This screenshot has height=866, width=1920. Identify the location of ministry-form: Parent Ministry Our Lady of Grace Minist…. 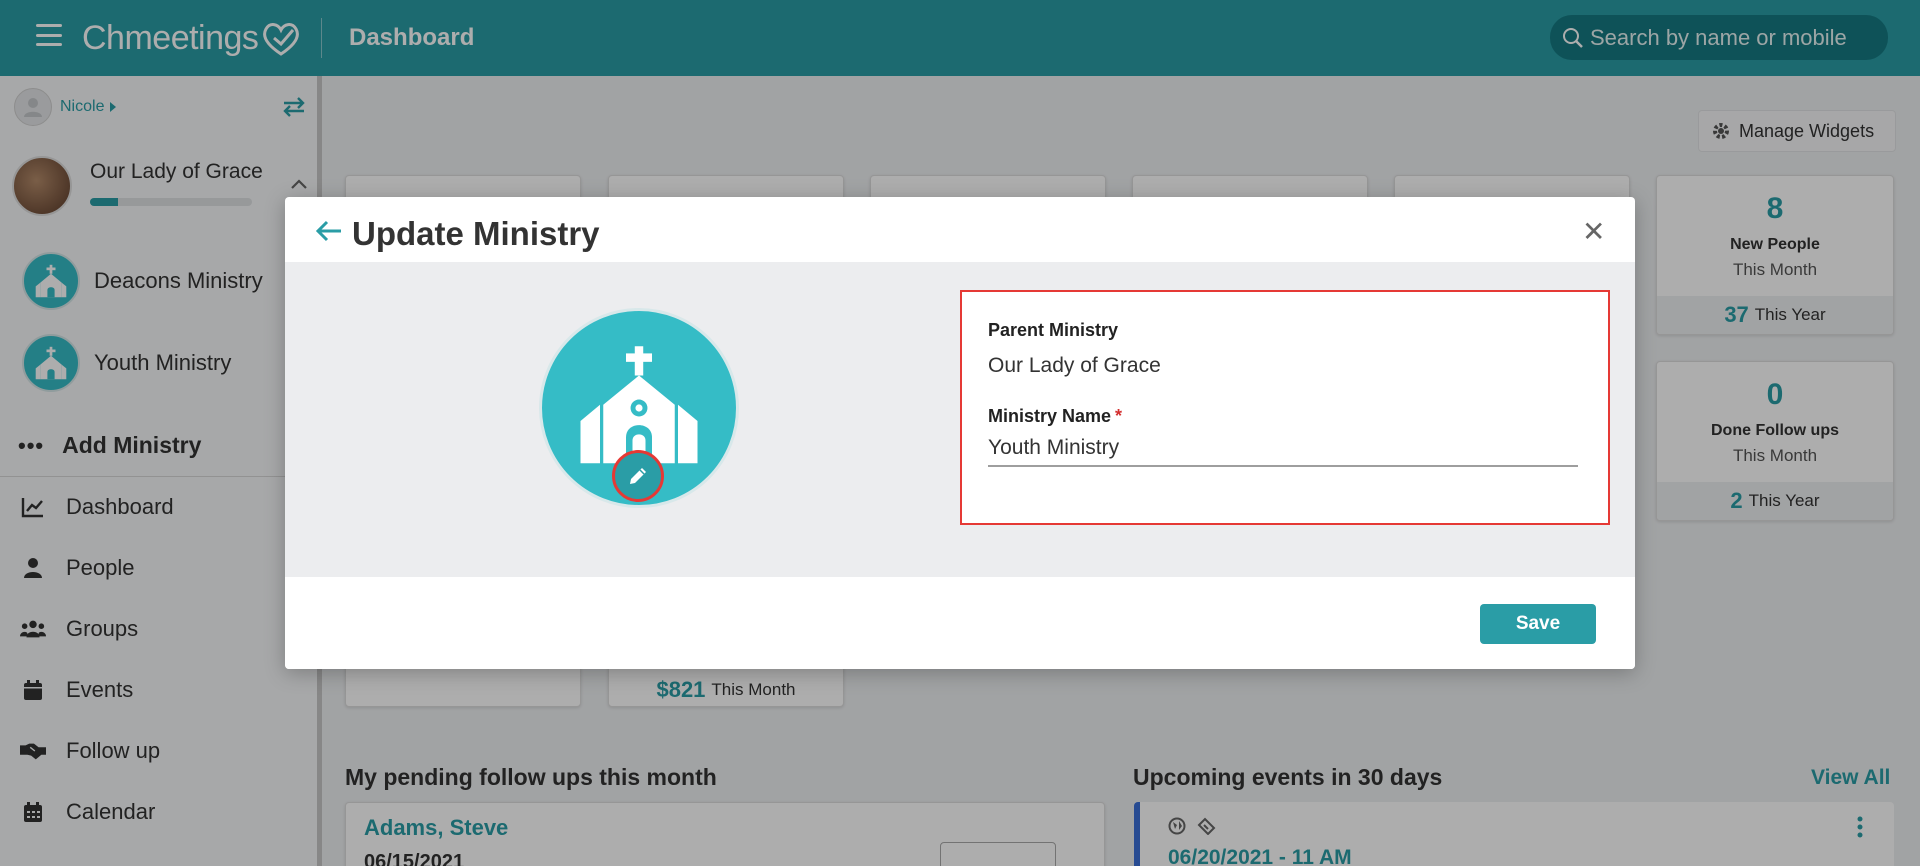
(1285, 407).